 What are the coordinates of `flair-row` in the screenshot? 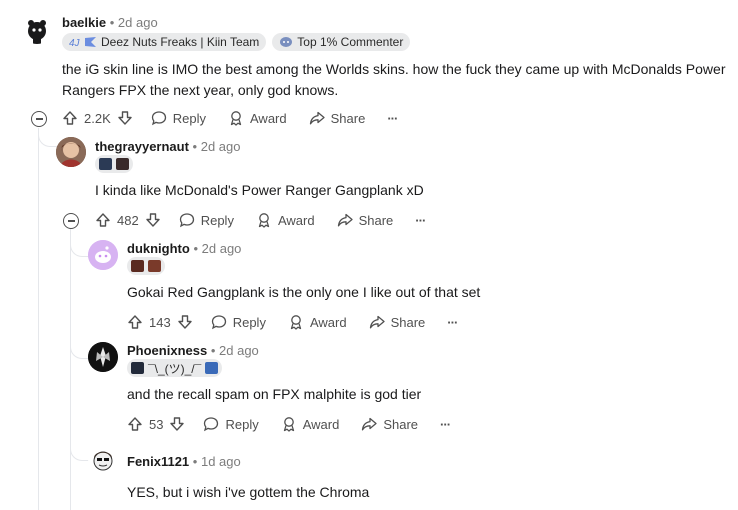 It's located at (146, 266).